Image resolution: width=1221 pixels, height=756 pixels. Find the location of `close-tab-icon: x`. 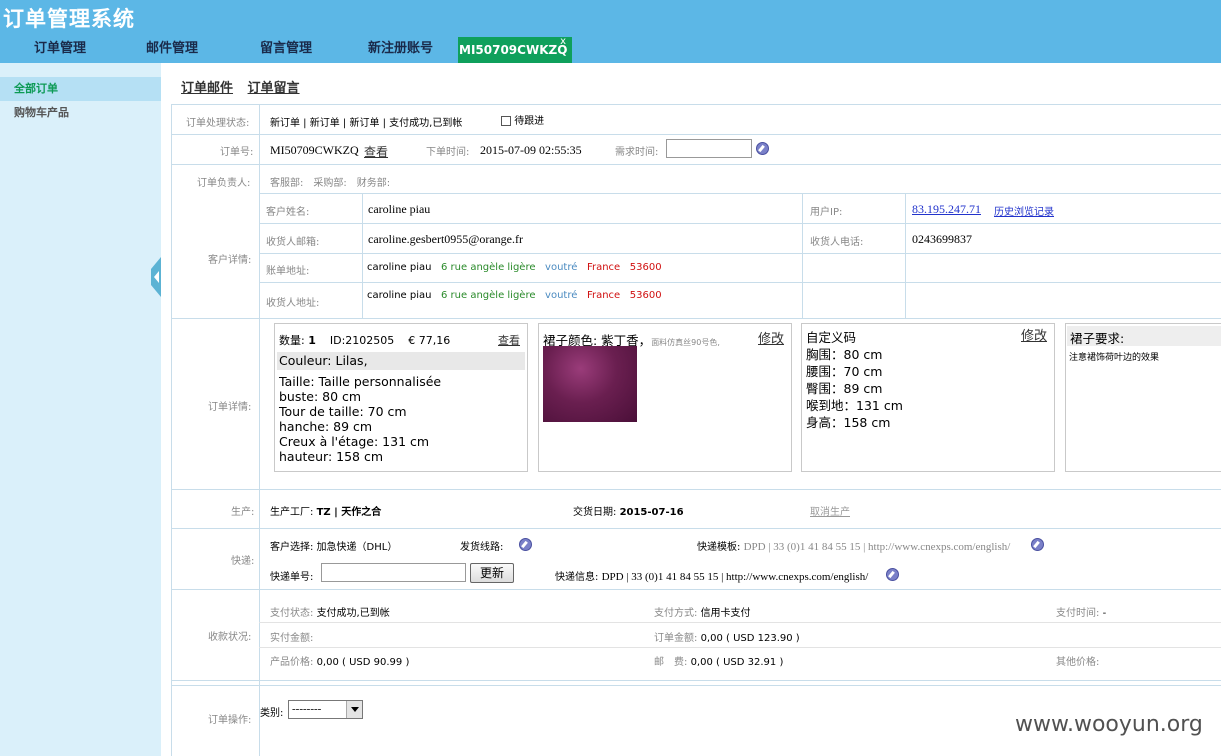

close-tab-icon: x is located at coordinates (563, 41).